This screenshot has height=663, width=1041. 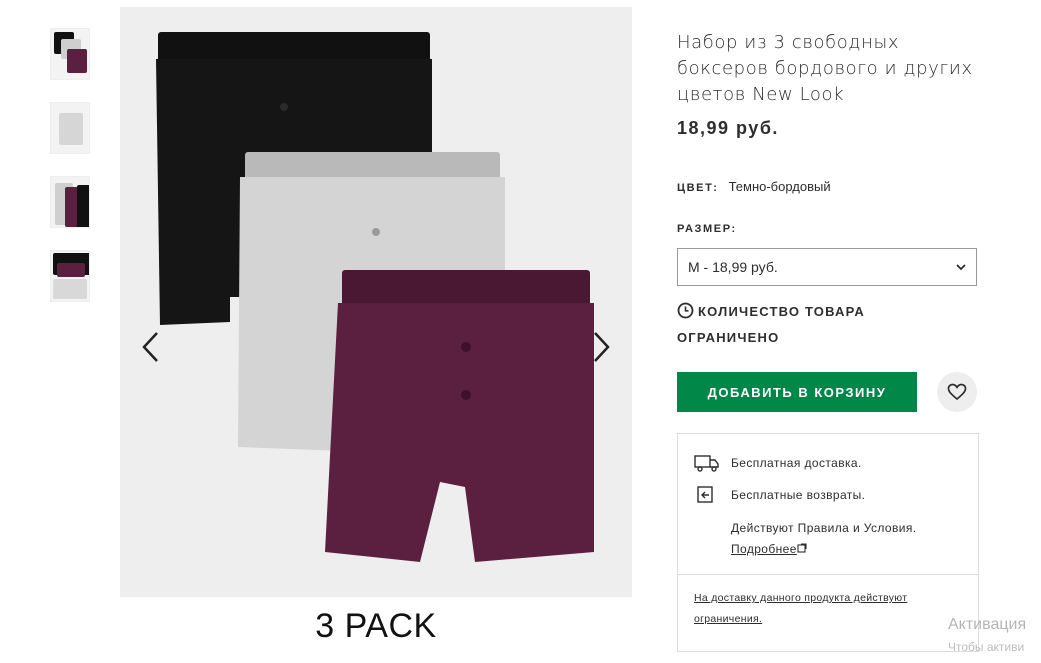 What do you see at coordinates (764, 549) in the screenshot?
I see `terms-details-link: Подробнее` at bounding box center [764, 549].